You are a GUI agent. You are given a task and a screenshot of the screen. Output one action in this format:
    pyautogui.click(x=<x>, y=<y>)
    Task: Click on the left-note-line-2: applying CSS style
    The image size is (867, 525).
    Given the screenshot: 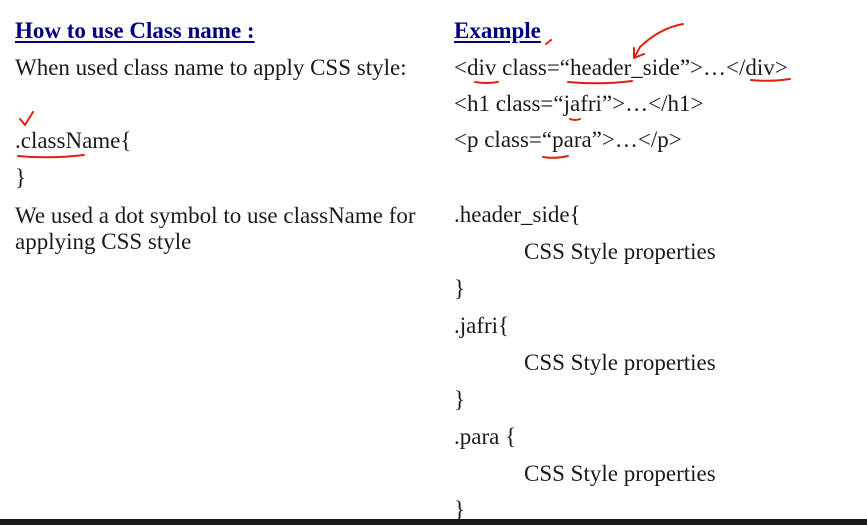 What is the action you would take?
    pyautogui.click(x=103, y=241)
    